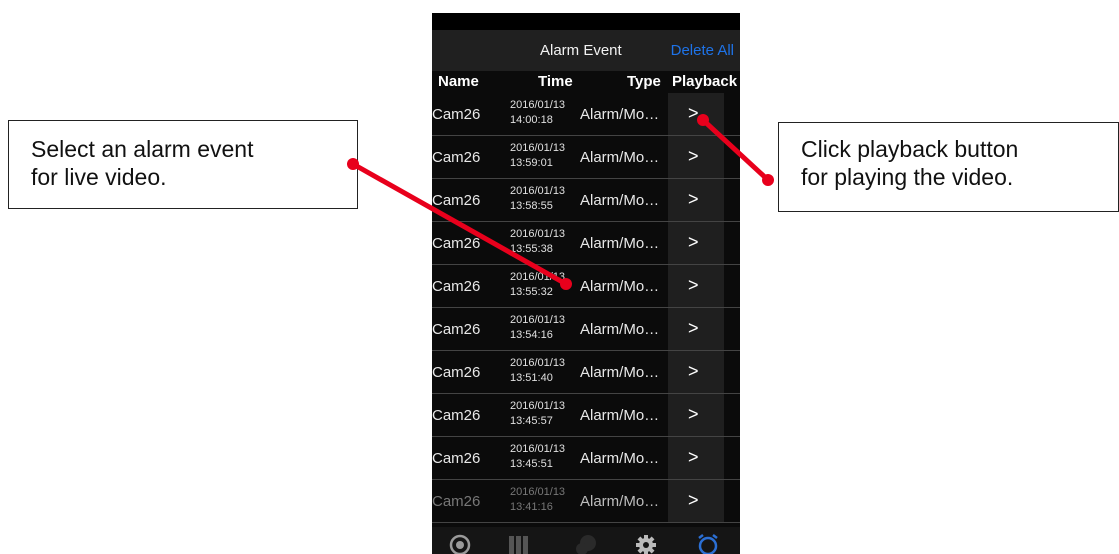 The width and height of the screenshot is (1119, 554). What do you see at coordinates (537, 156) in the screenshot?
I see `event-timestamp: 2016/01/13 13:59:01` at bounding box center [537, 156].